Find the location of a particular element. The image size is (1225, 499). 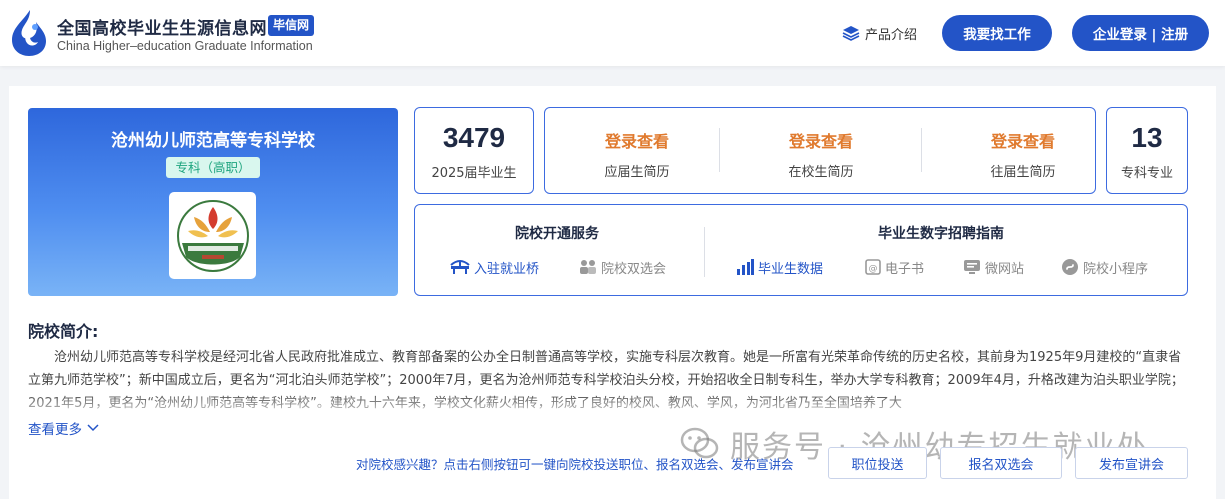

join-bridge-link: 入驻就业桥 is located at coordinates (494, 267).